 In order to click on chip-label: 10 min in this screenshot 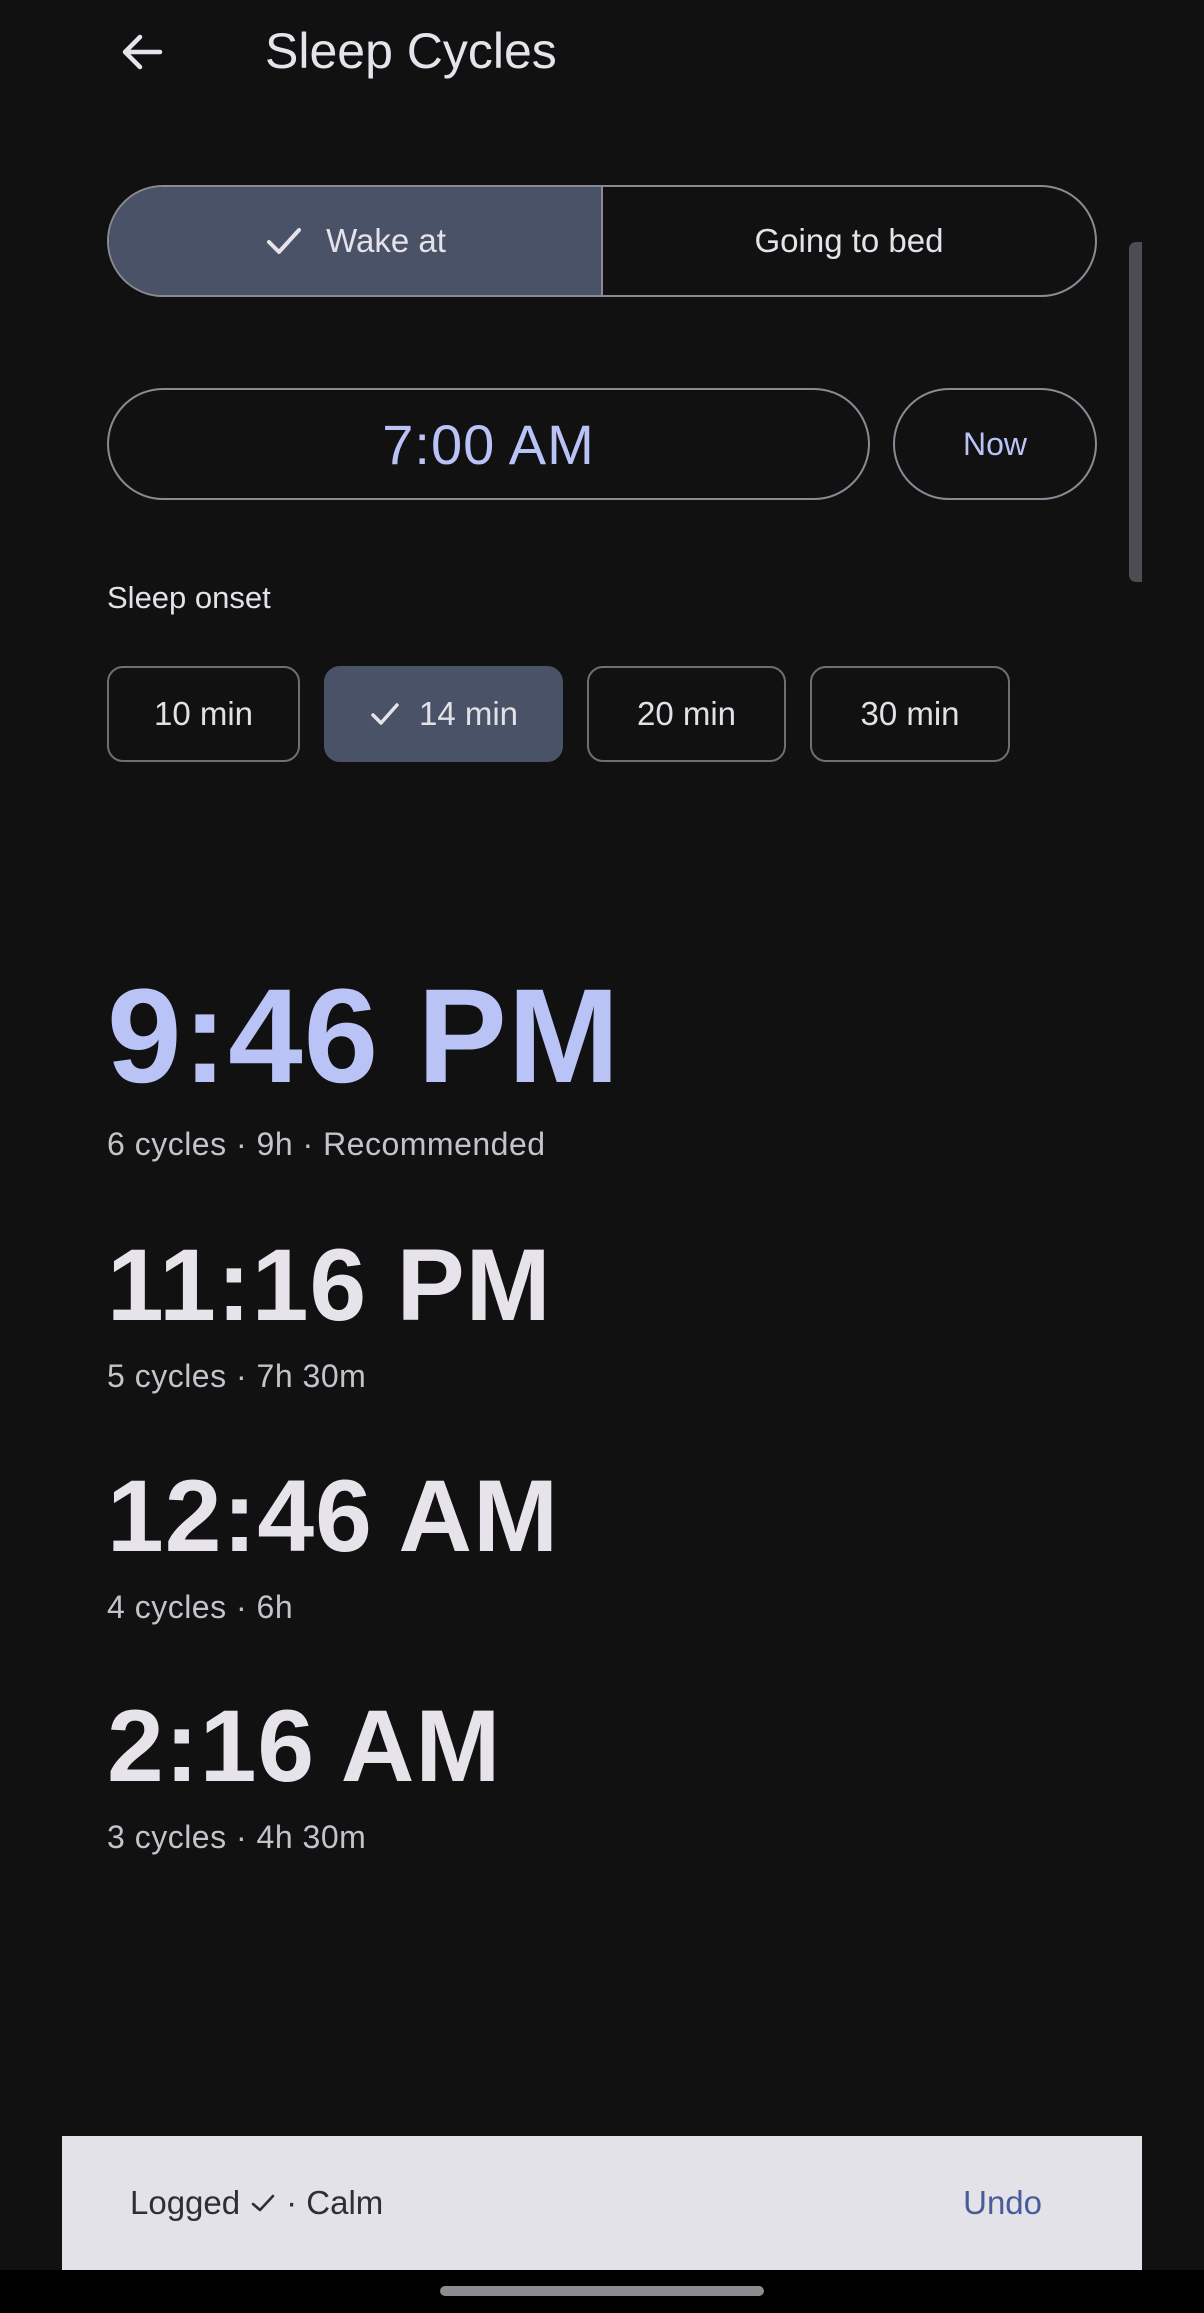, I will do `click(203, 713)`.